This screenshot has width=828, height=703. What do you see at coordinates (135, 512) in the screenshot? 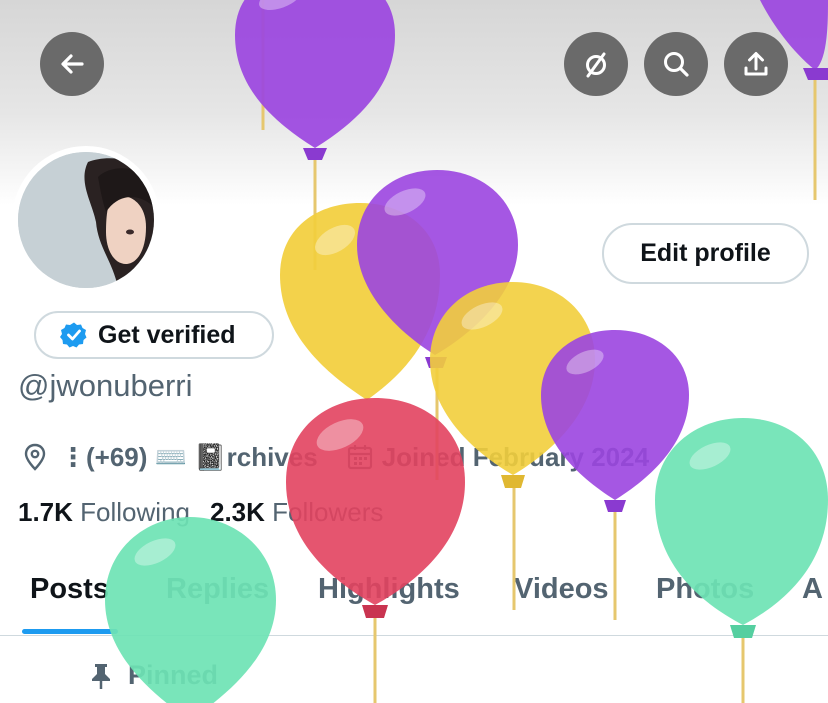
I see `following-label: Following` at bounding box center [135, 512].